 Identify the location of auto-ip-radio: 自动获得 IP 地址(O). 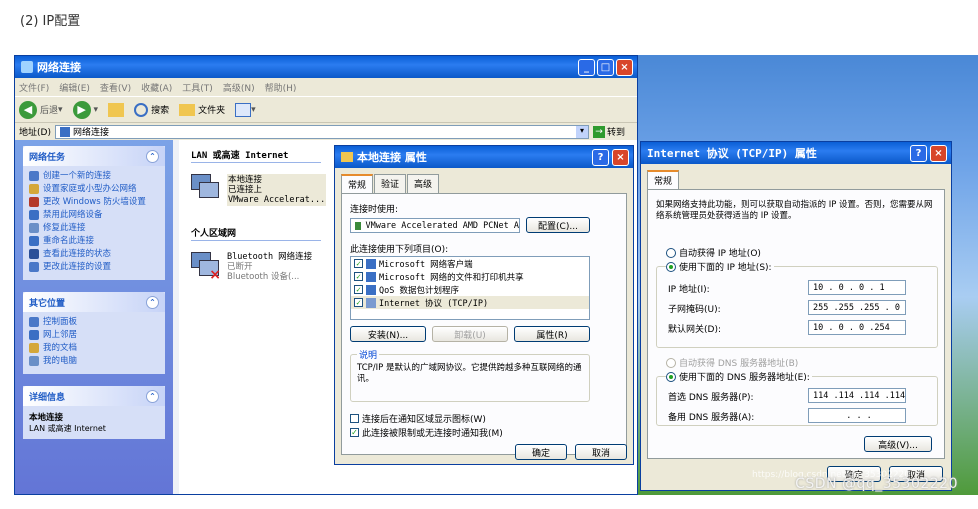
(713, 252).